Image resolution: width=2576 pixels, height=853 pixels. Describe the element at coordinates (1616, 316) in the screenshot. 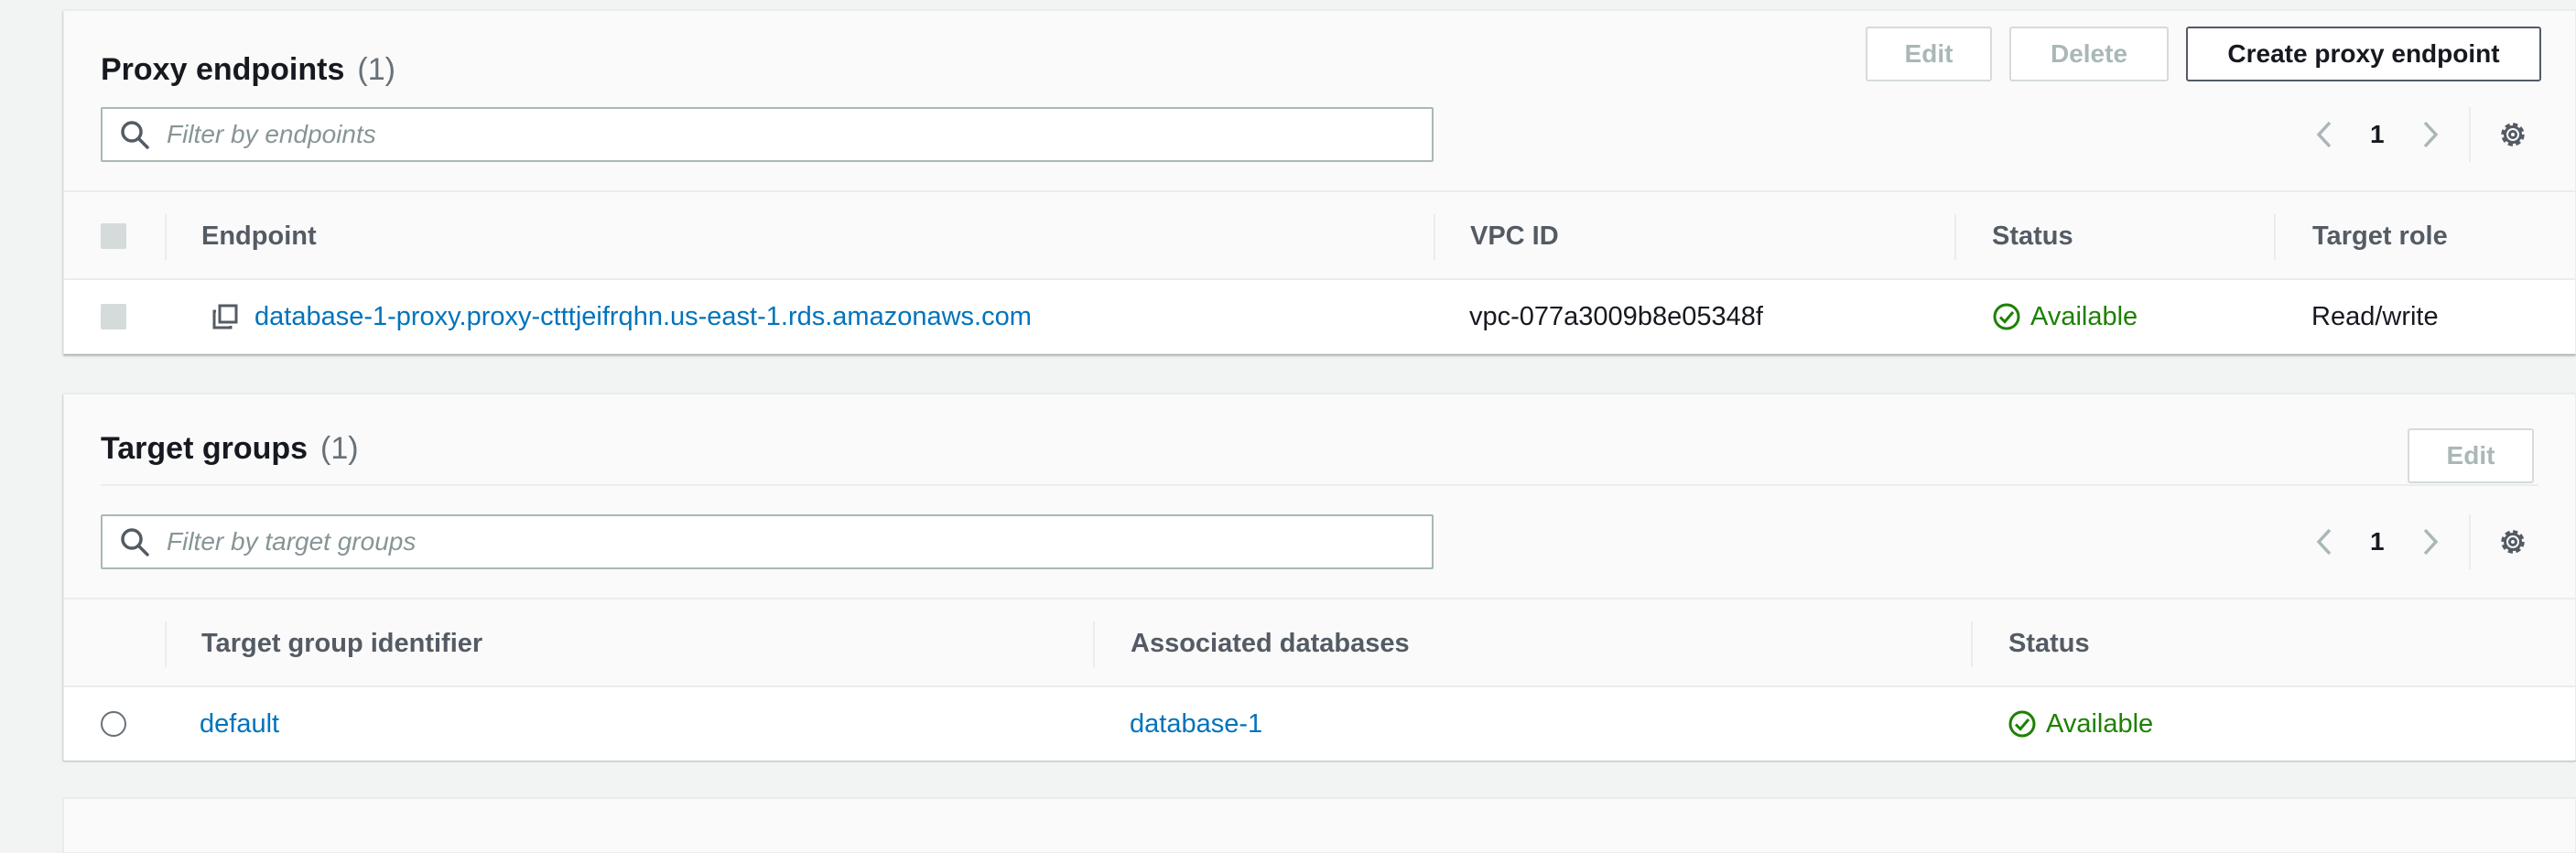

I see `vpc-id-value: vpc-077a3009b8e05348f` at that location.